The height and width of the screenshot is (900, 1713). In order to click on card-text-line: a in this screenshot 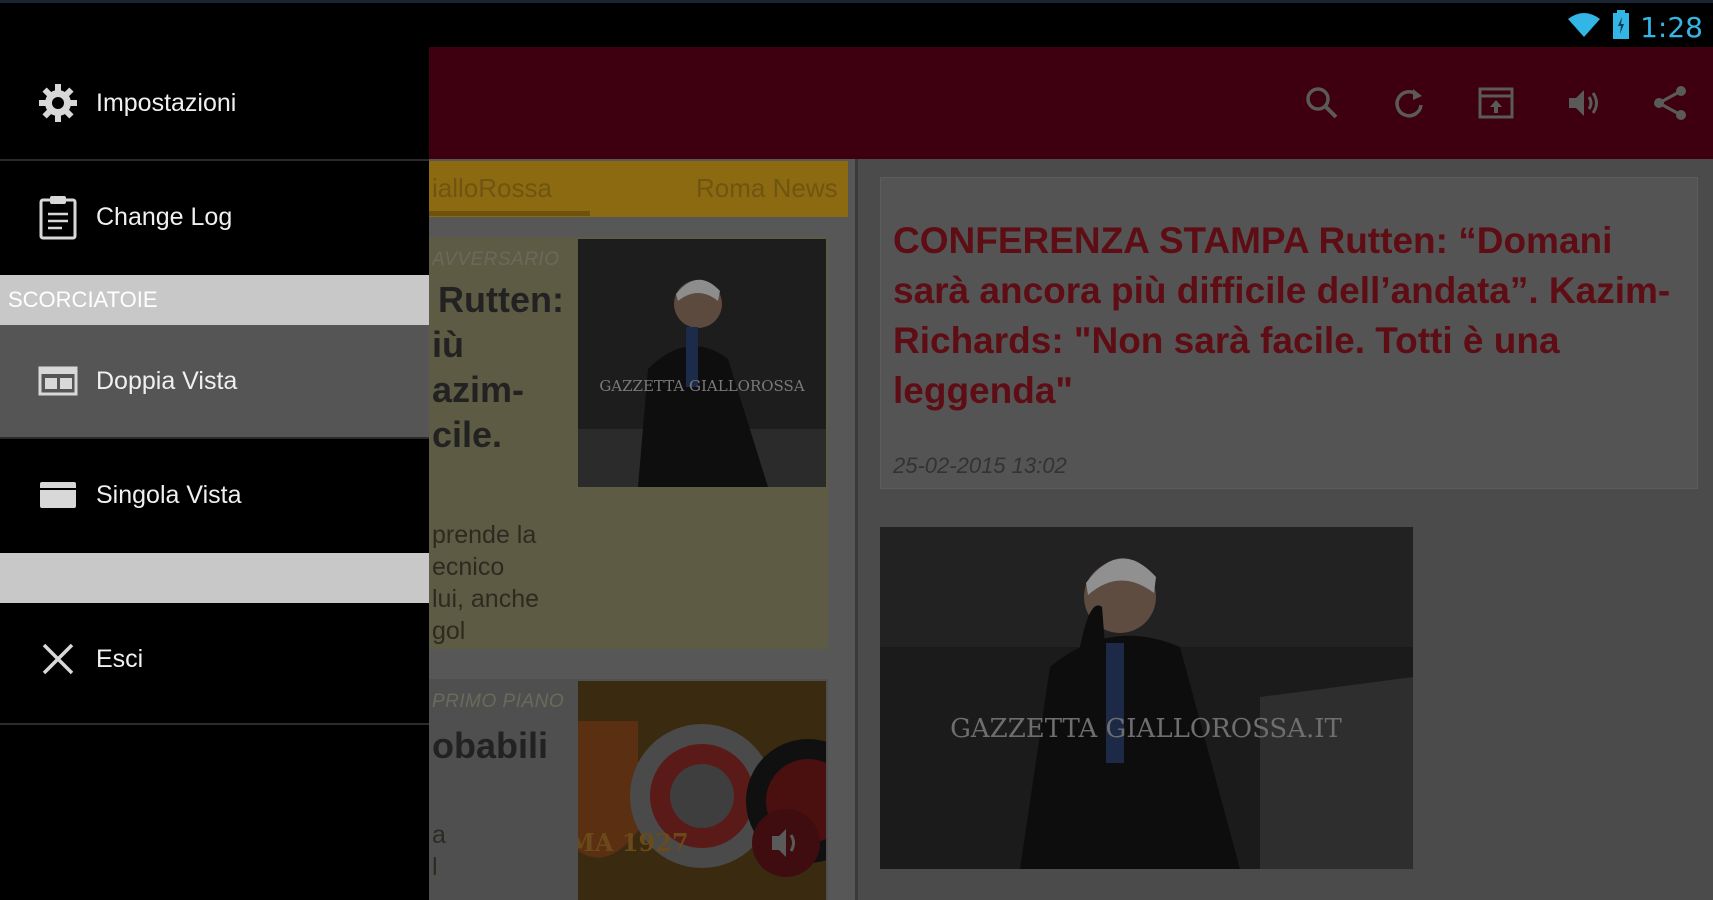, I will do `click(439, 835)`.